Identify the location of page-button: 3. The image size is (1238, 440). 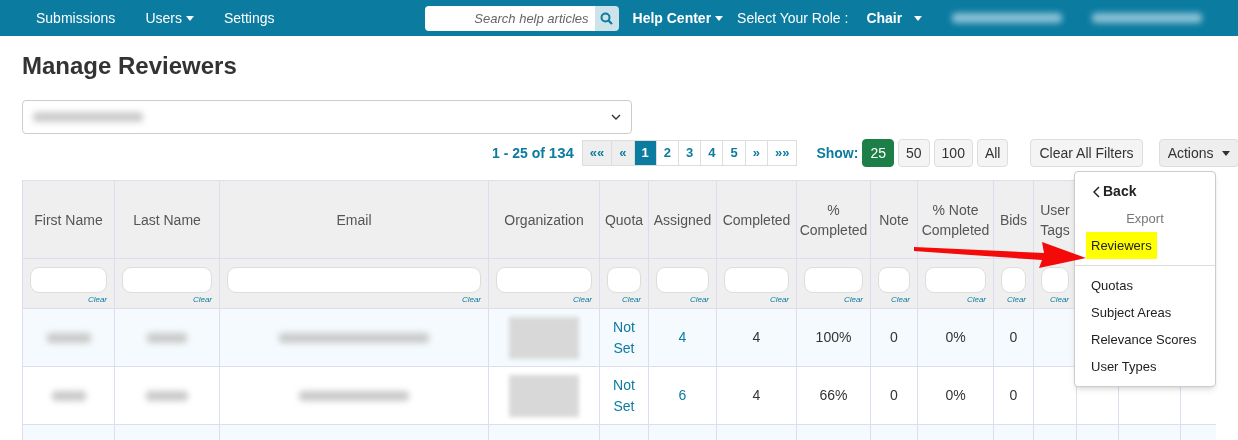
(690, 153).